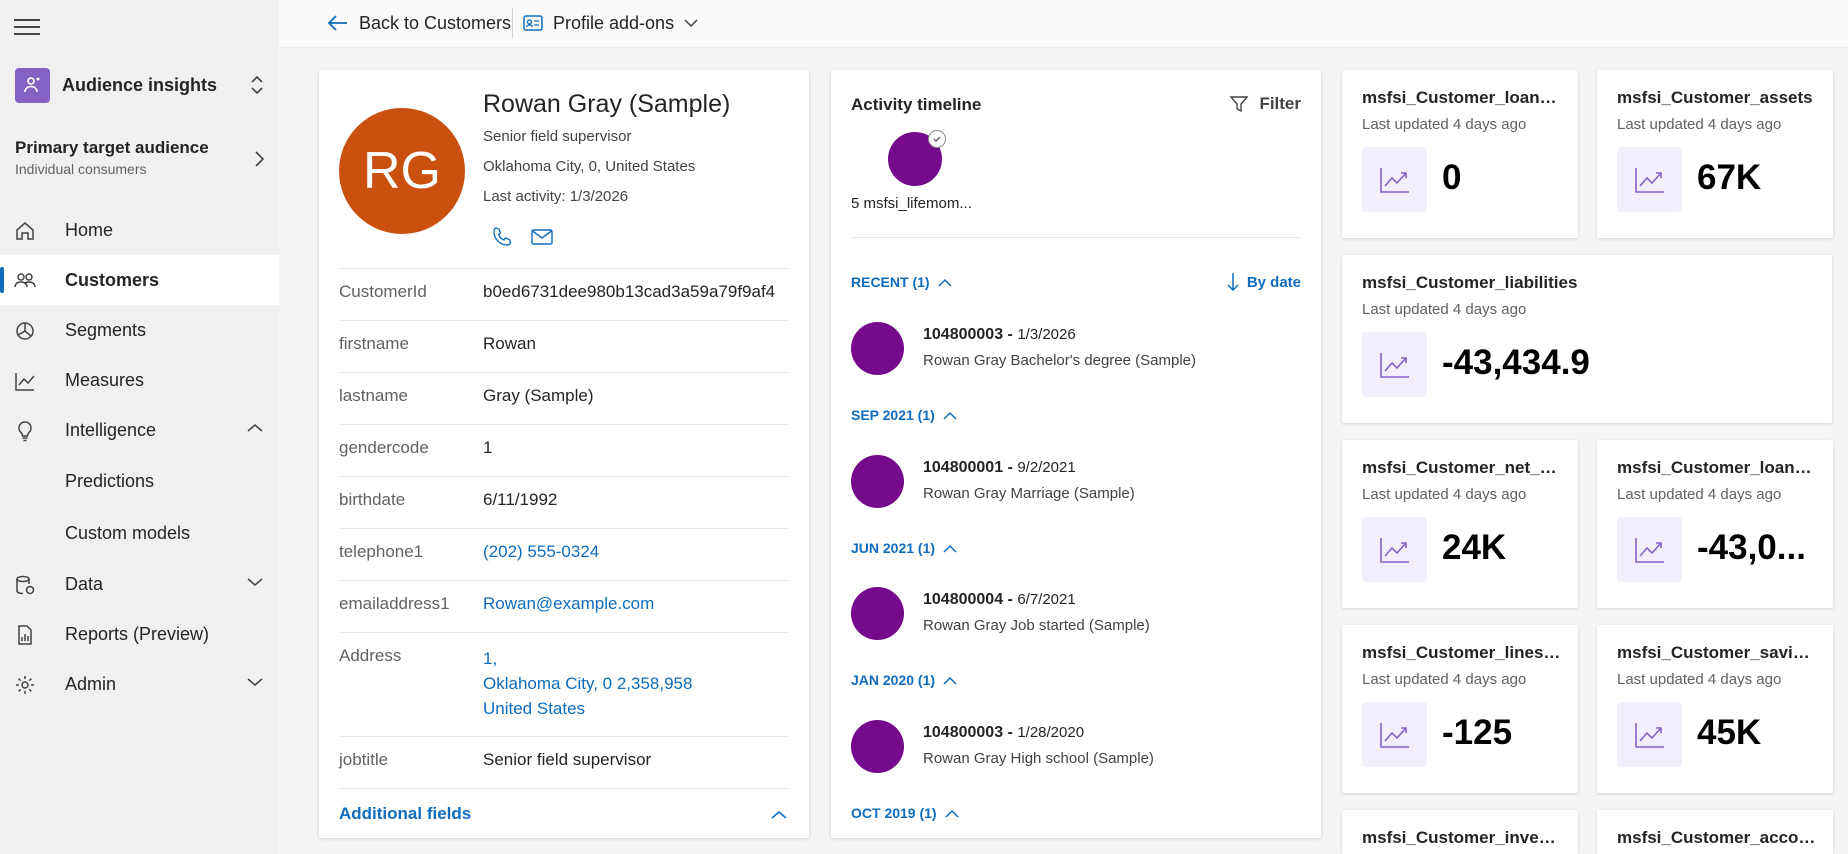 This screenshot has height=854, width=1848. I want to click on back-to-customers-button: Back to Customers, so click(419, 23).